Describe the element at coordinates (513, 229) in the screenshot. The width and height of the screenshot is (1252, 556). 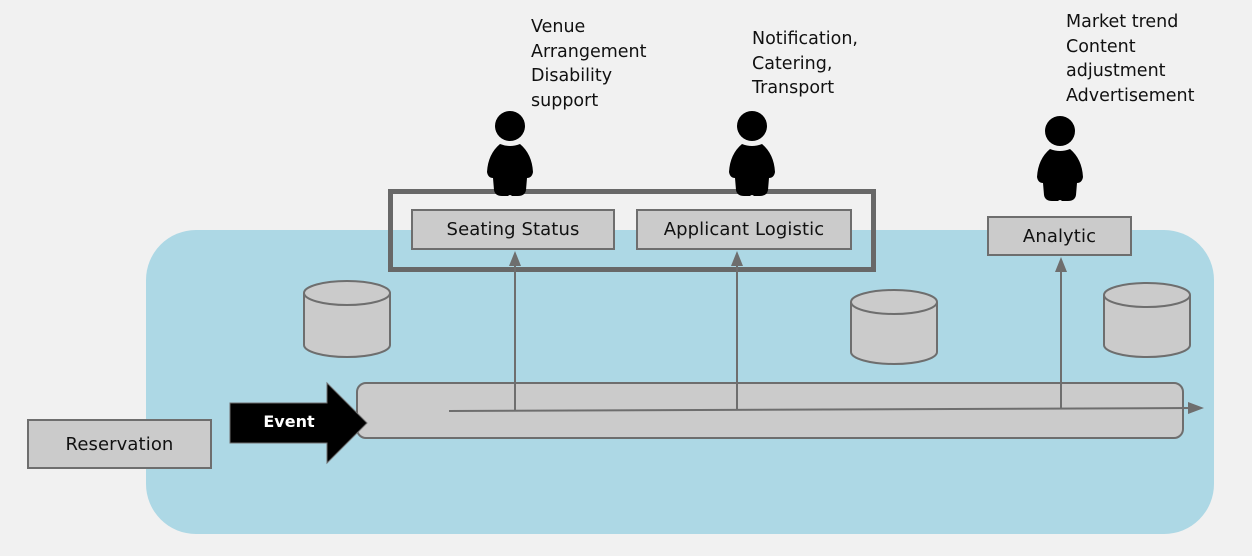
I see `seating-status-box: Seating Status` at that location.